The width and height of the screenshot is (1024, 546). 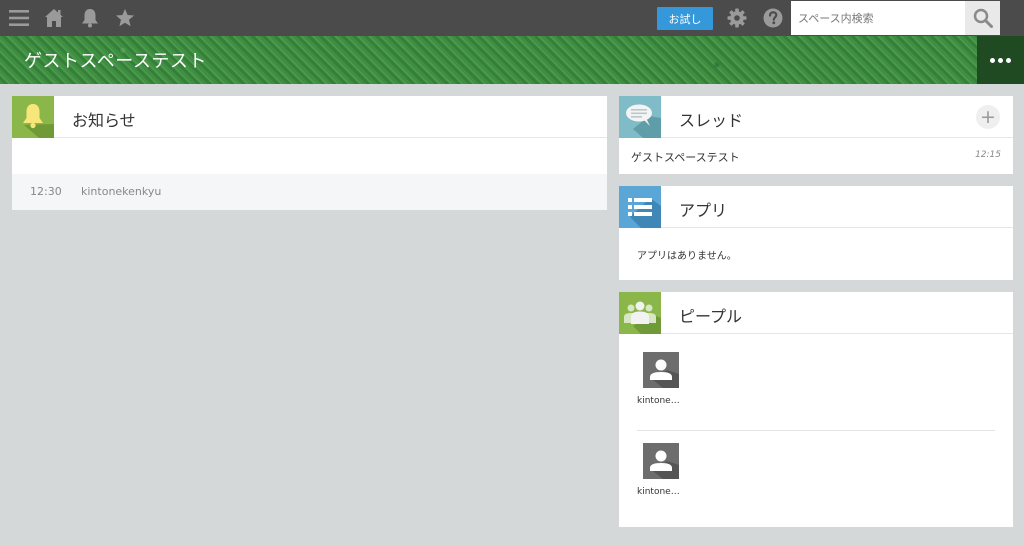 I want to click on apps-empty-message: アプリはありません。, so click(x=687, y=256).